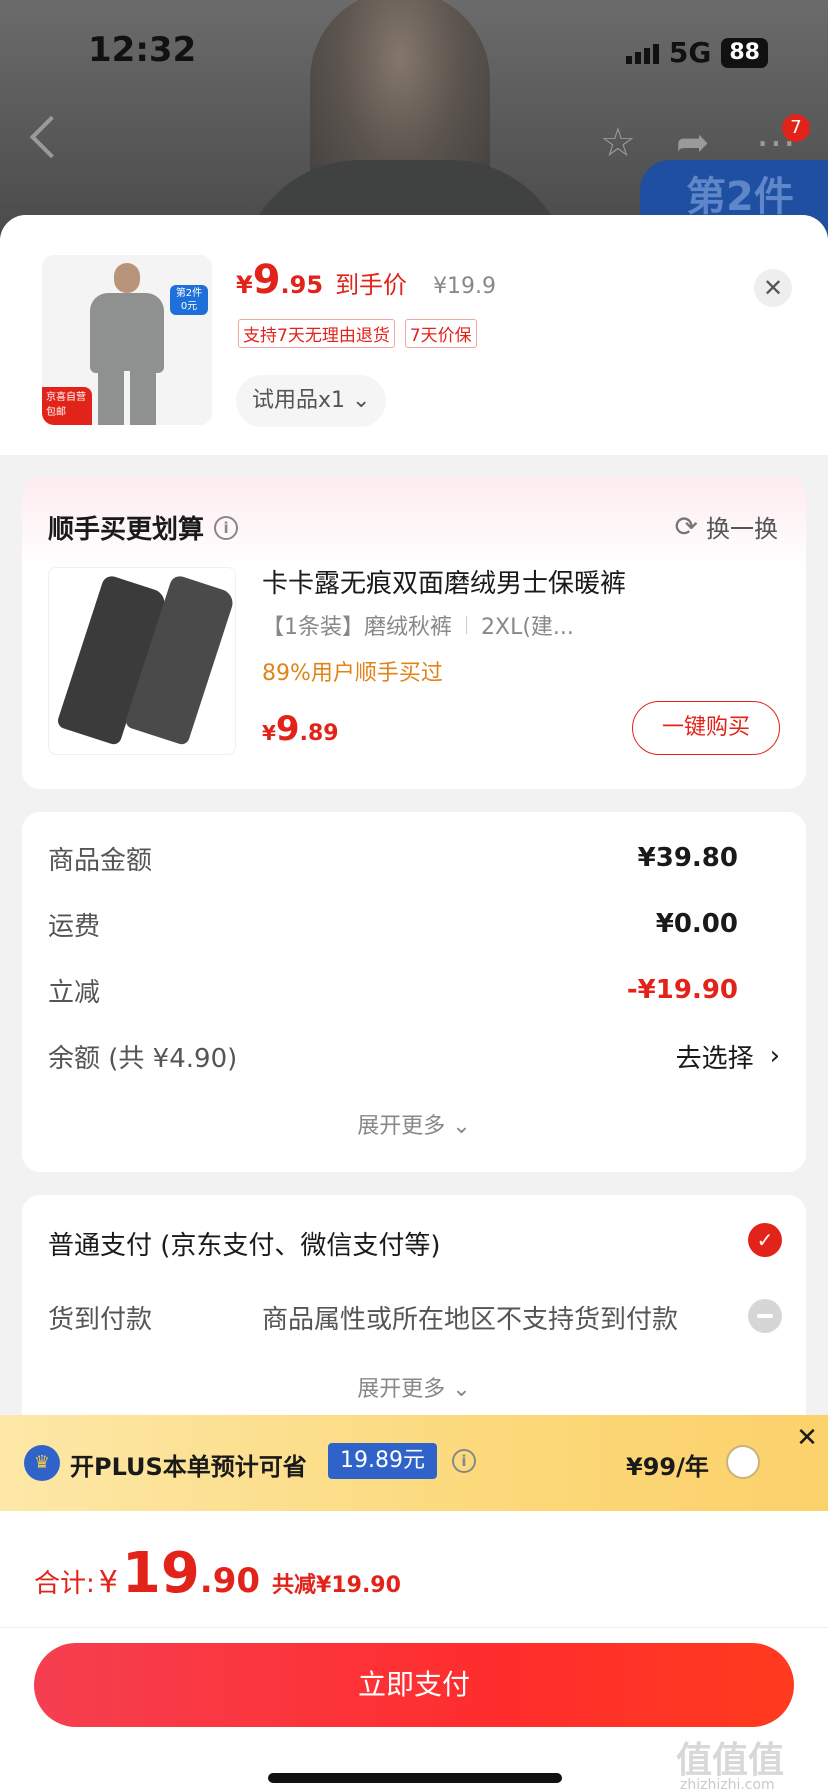  What do you see at coordinates (319, 733) in the screenshot?
I see `recommend-price-decimal: .89` at bounding box center [319, 733].